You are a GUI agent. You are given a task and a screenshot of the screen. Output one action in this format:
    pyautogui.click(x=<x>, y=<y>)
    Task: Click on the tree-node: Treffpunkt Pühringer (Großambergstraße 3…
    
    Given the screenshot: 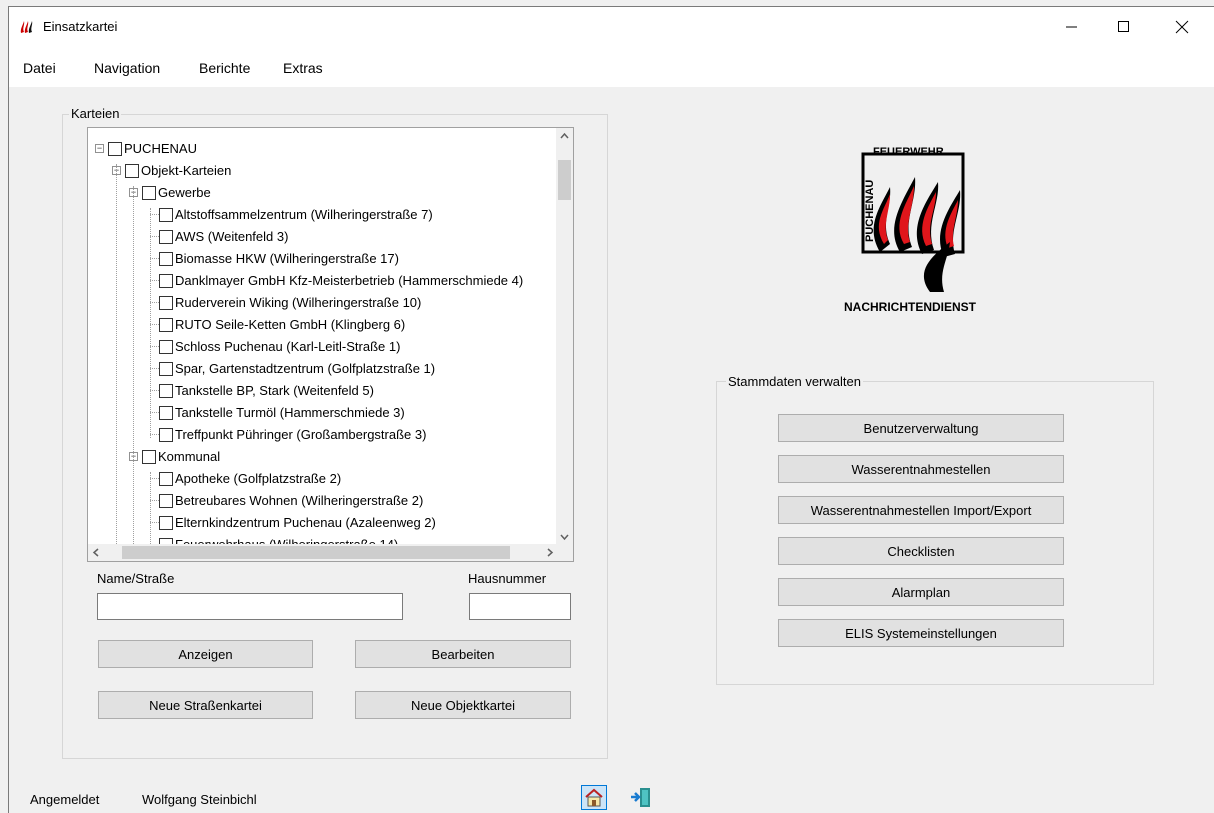 What is the action you would take?
    pyautogui.click(x=292, y=434)
    